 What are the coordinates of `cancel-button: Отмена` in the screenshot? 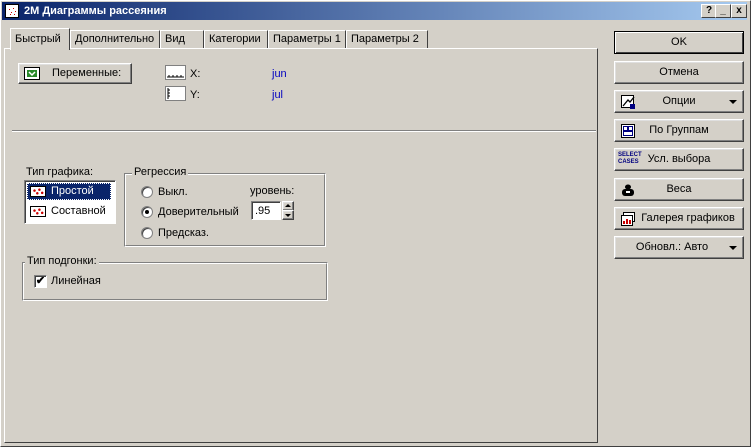 It's located at (679, 72).